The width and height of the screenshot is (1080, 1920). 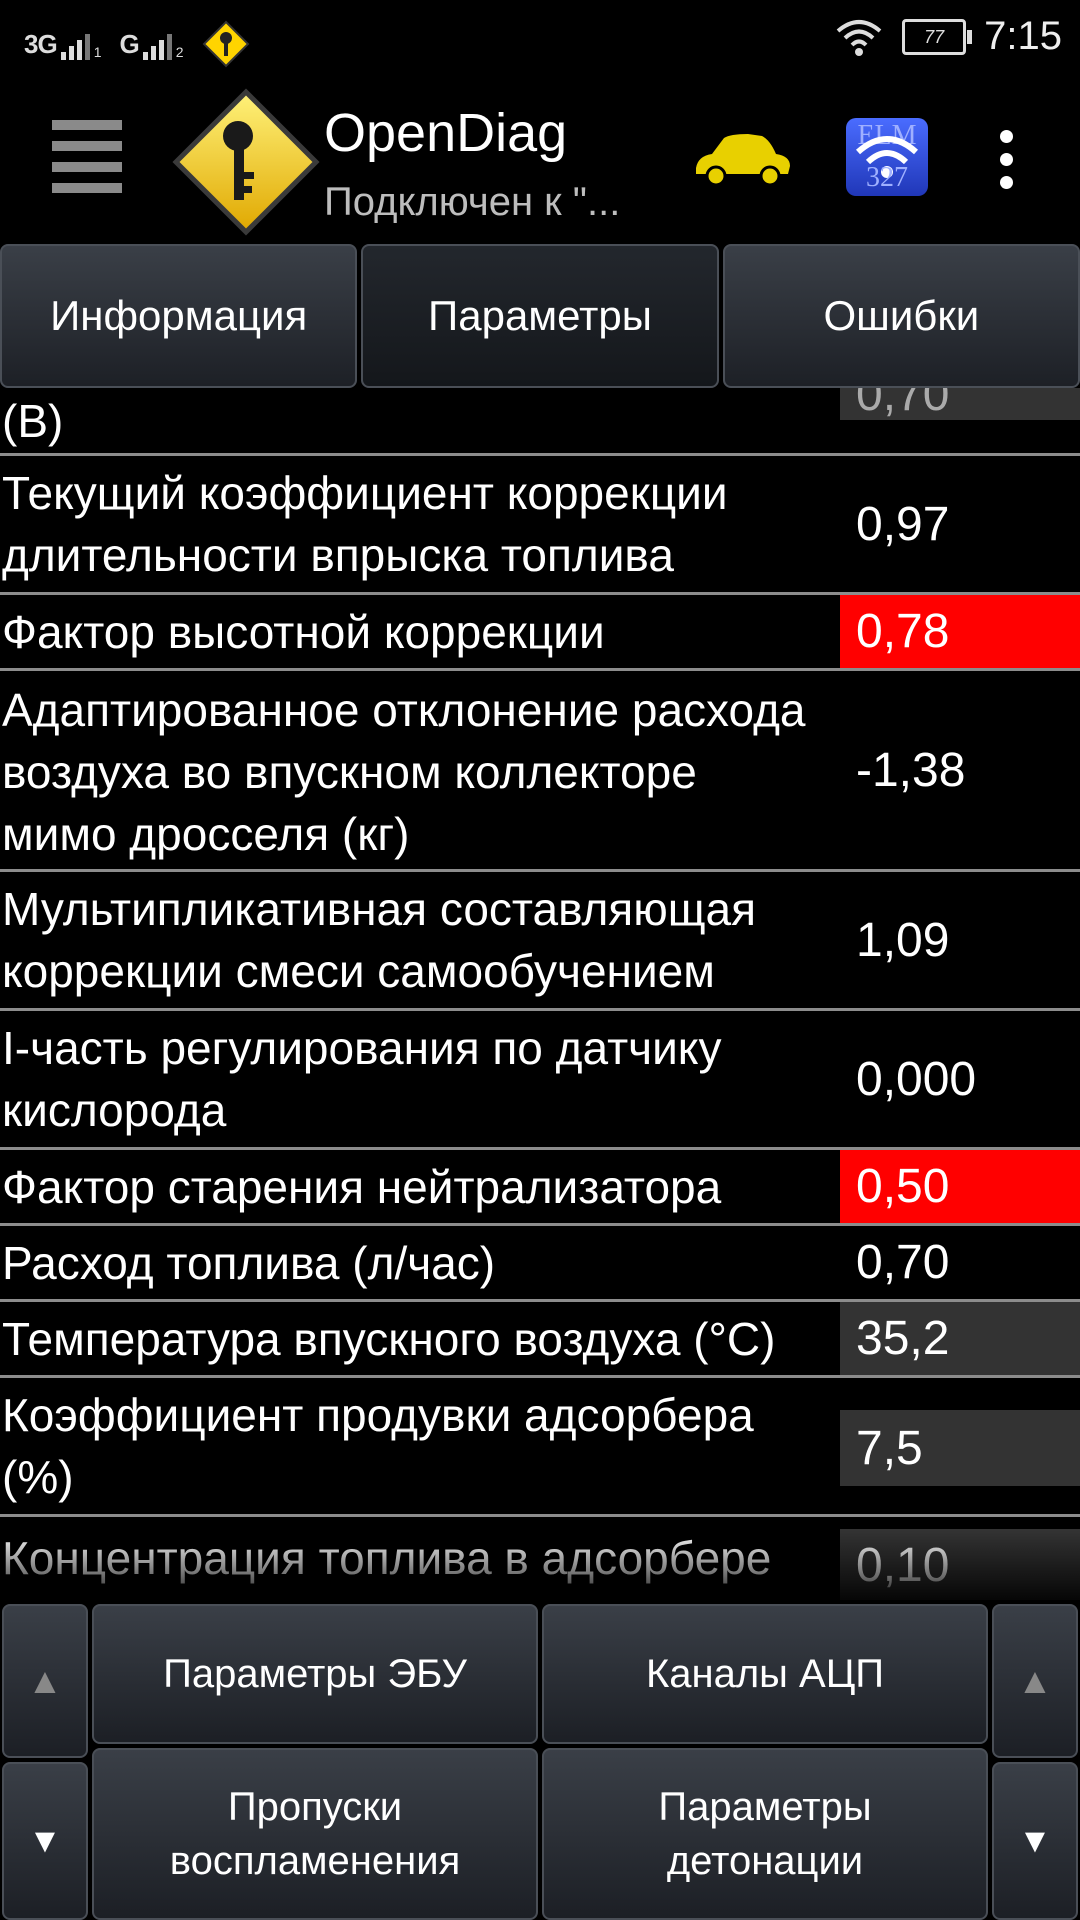 What do you see at coordinates (249, 1263) in the screenshot?
I see `parameter-name: Расход топлива (л/час)` at bounding box center [249, 1263].